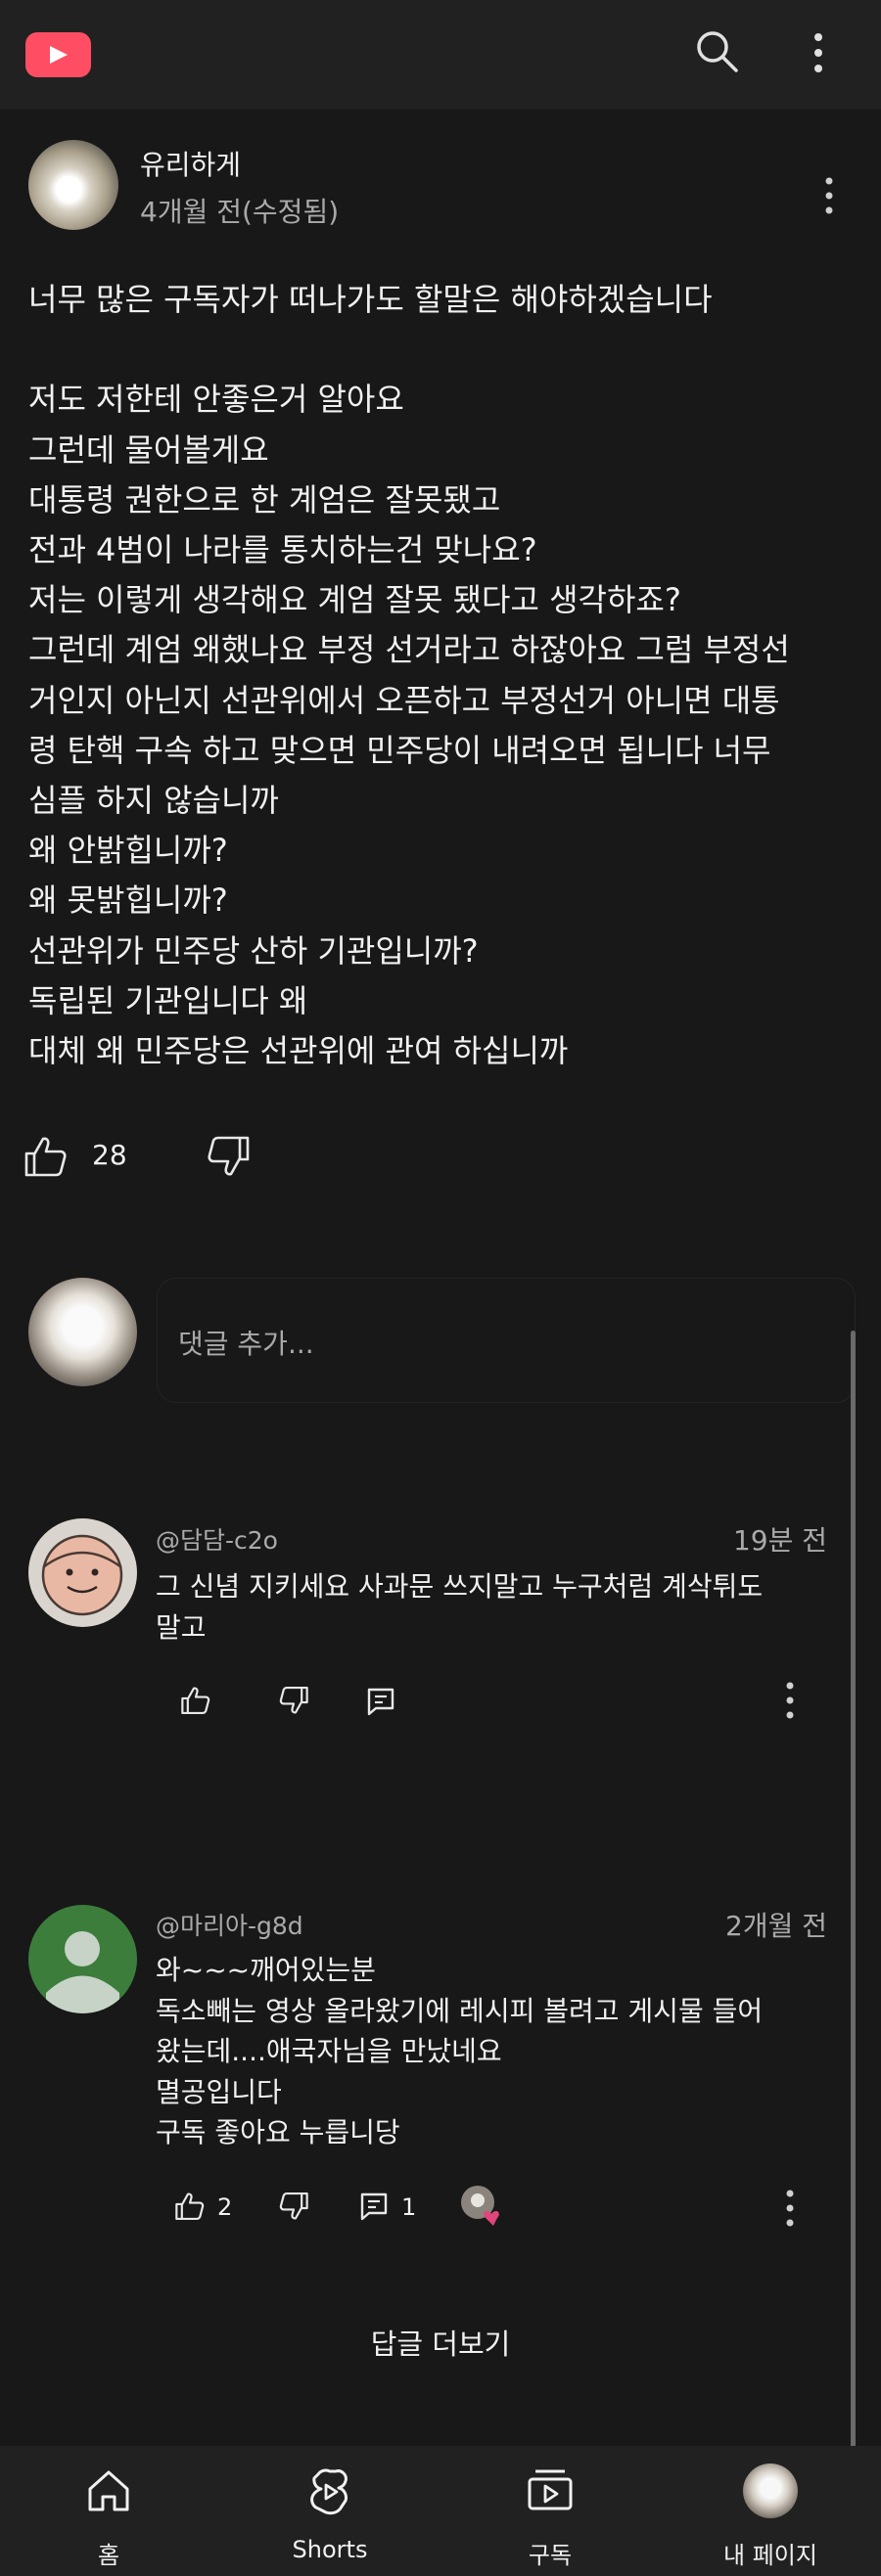 Image resolution: width=881 pixels, height=2576 pixels. What do you see at coordinates (219, 2091) in the screenshot?
I see `comment-line: 멸공입니다` at bounding box center [219, 2091].